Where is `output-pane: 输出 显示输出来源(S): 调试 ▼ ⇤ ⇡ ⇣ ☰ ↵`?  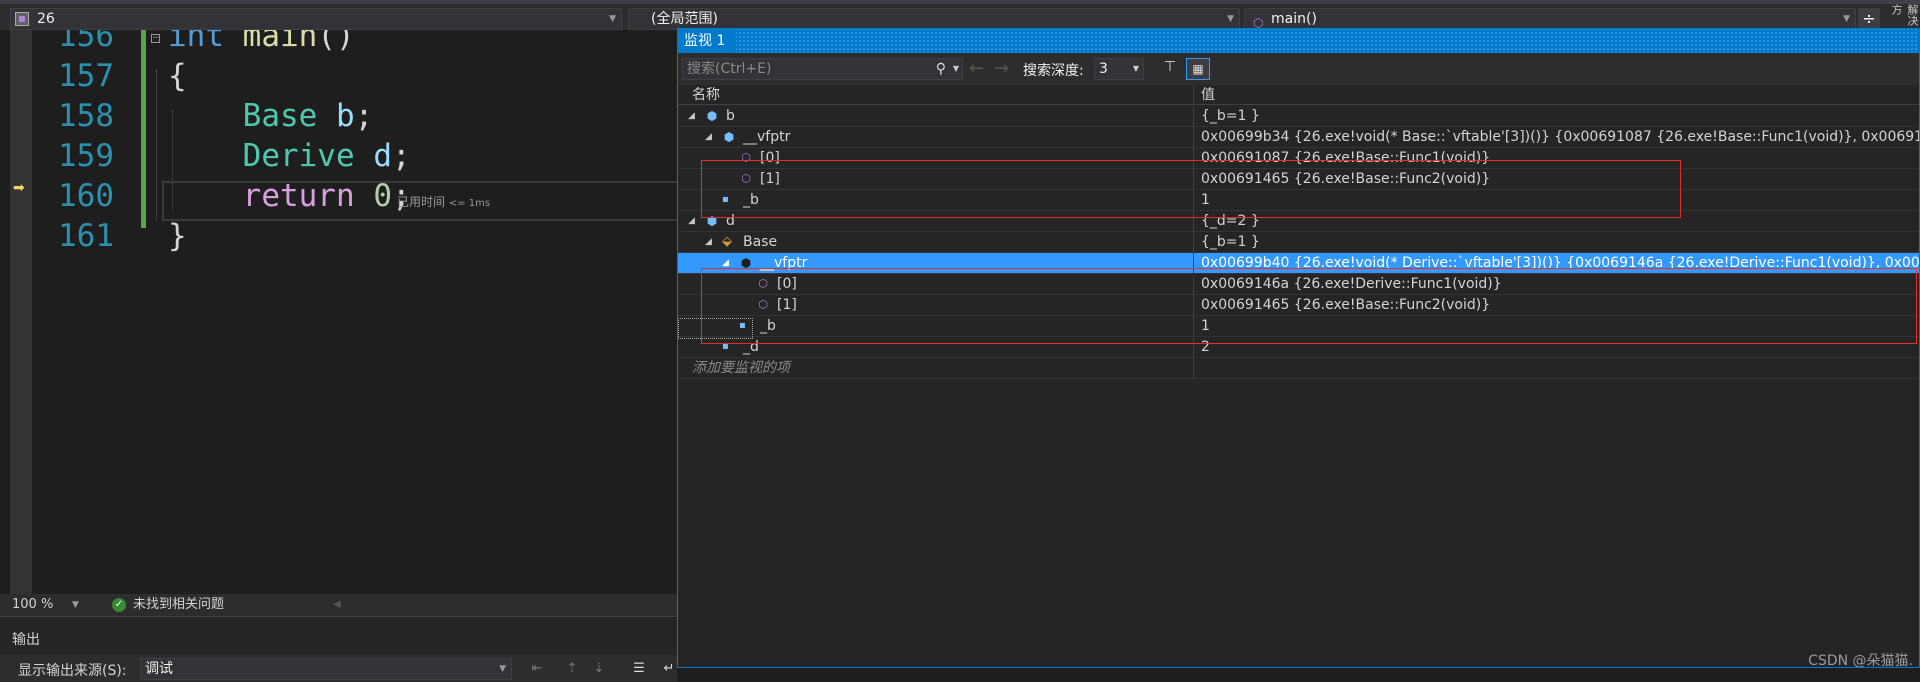 output-pane: 输出 显示输出来源(S): 调试 ▼ ⇤ ⇡ ⇣ ☰ ↵ is located at coordinates (338, 649).